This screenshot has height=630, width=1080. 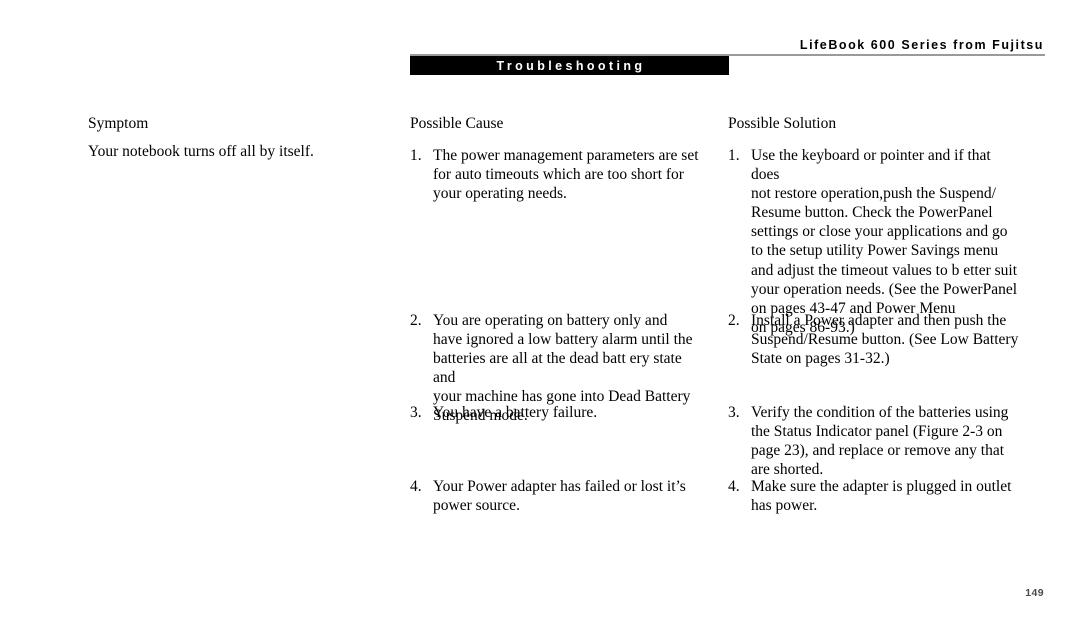 What do you see at coordinates (416, 412) in the screenshot?
I see `cause-item-number: 3.` at bounding box center [416, 412].